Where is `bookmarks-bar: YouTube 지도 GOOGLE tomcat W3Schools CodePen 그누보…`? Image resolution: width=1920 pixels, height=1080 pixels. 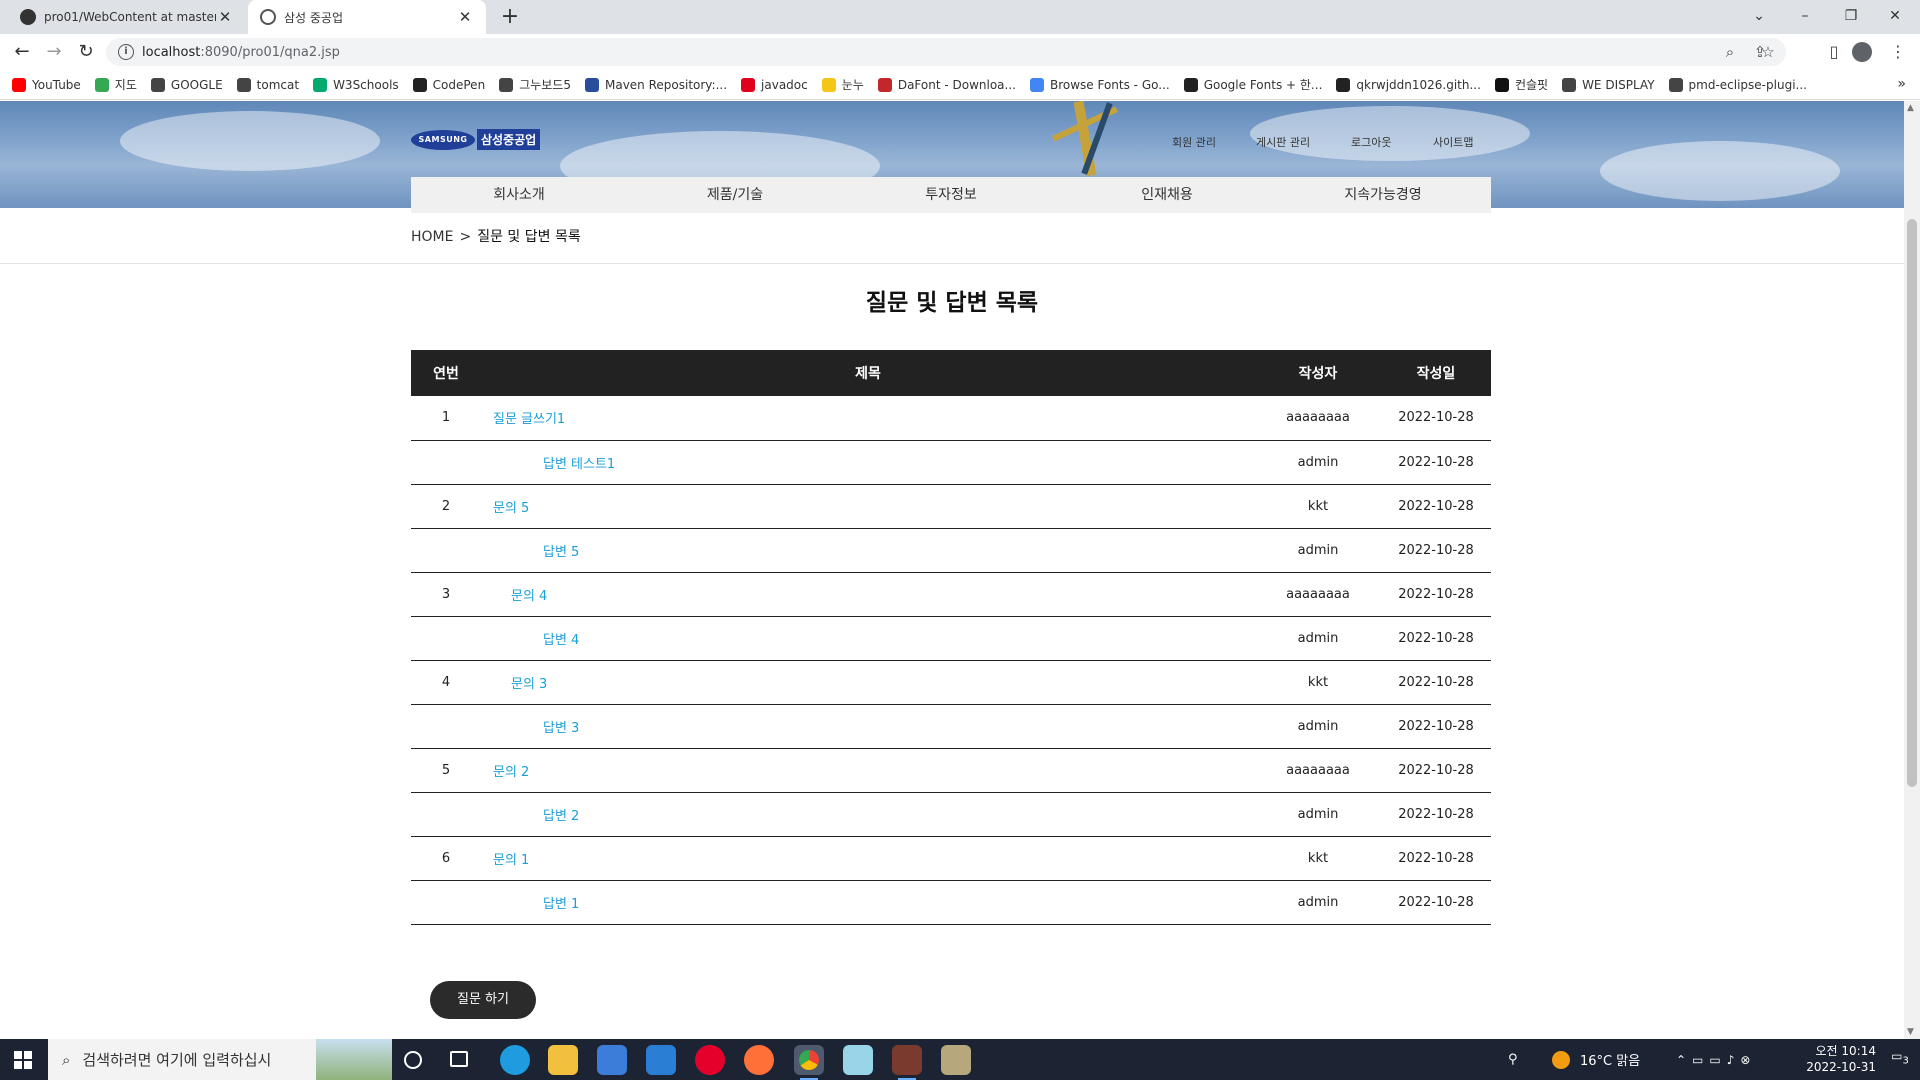 bookmarks-bar: YouTube 지도 GOOGLE tomcat W3Schools CodePen 그누보… is located at coordinates (960, 85).